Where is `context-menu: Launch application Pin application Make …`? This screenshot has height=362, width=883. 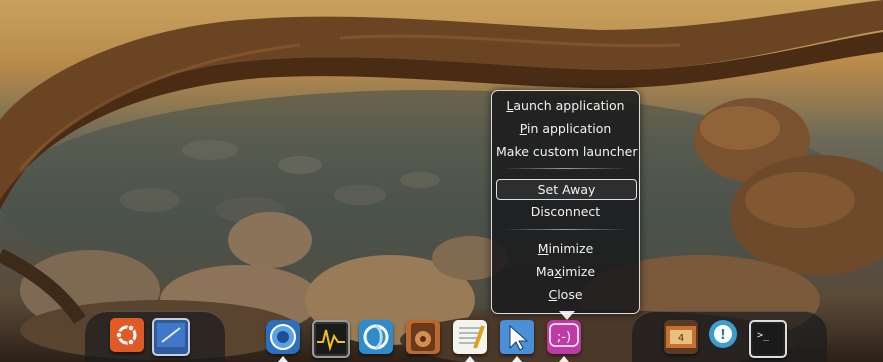
context-menu: Launch application Pin application Make … is located at coordinates (565, 202).